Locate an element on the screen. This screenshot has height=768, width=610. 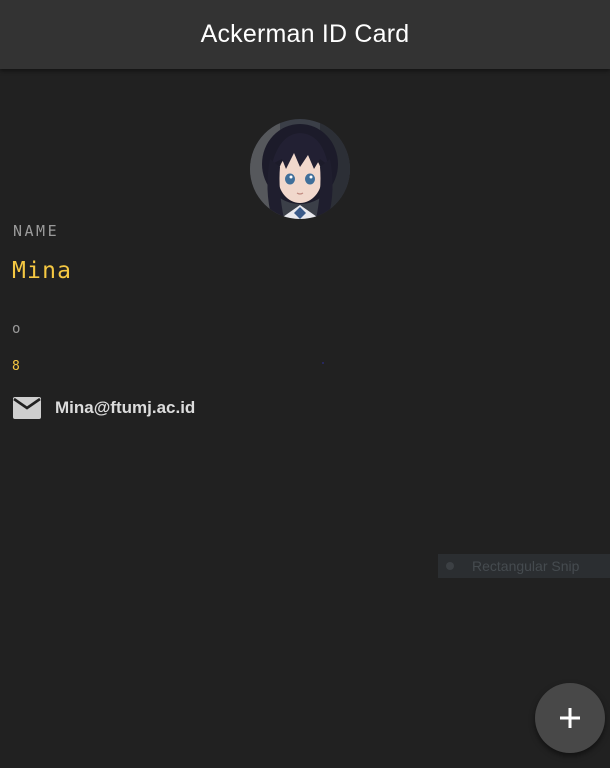
app-bar: Ackerman ID Card is located at coordinates (305, 34).